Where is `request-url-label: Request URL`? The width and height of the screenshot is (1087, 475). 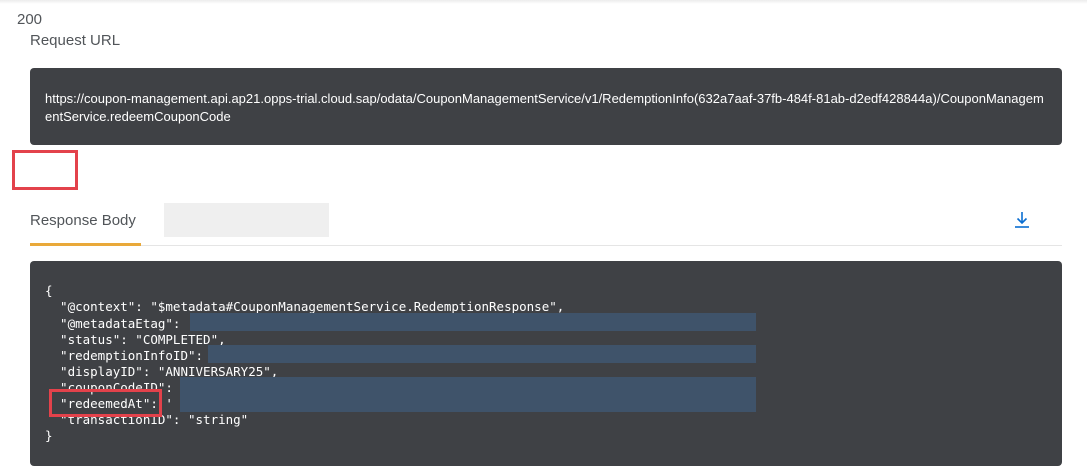
request-url-label: Request URL is located at coordinates (75, 40).